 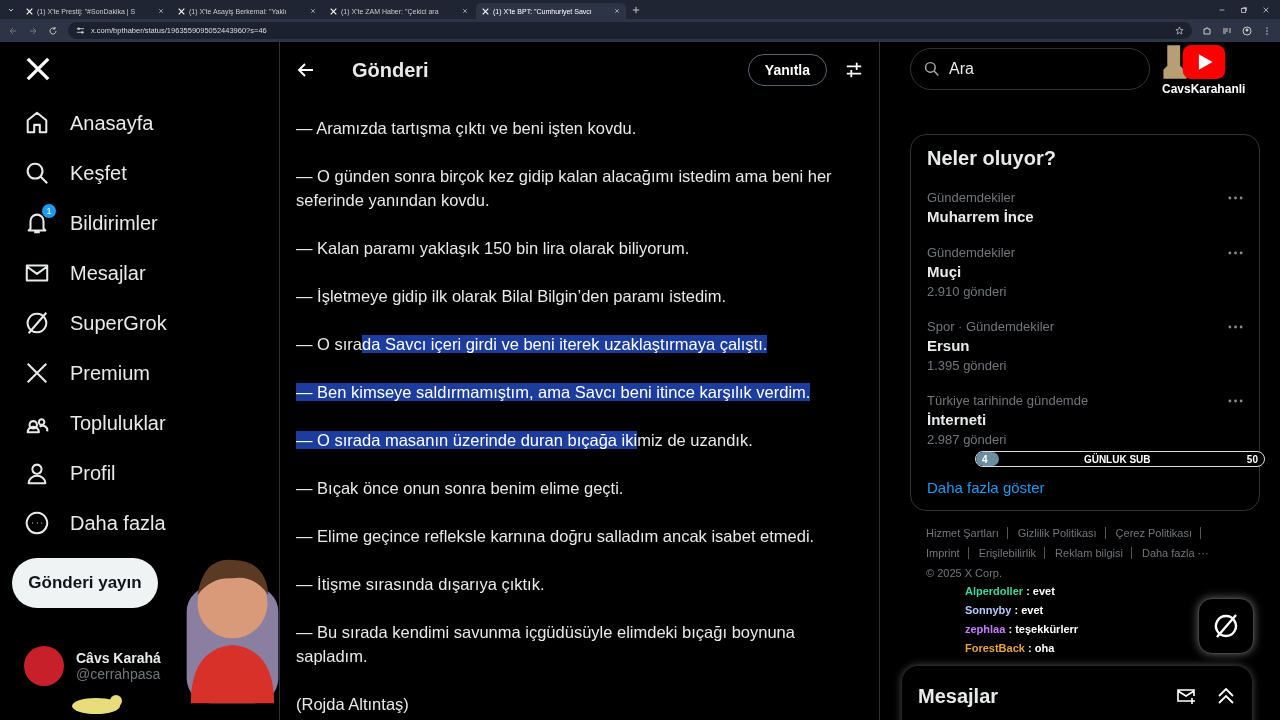 What do you see at coordinates (986, 487) in the screenshot?
I see `show-more-link: Daha fazla göster` at bounding box center [986, 487].